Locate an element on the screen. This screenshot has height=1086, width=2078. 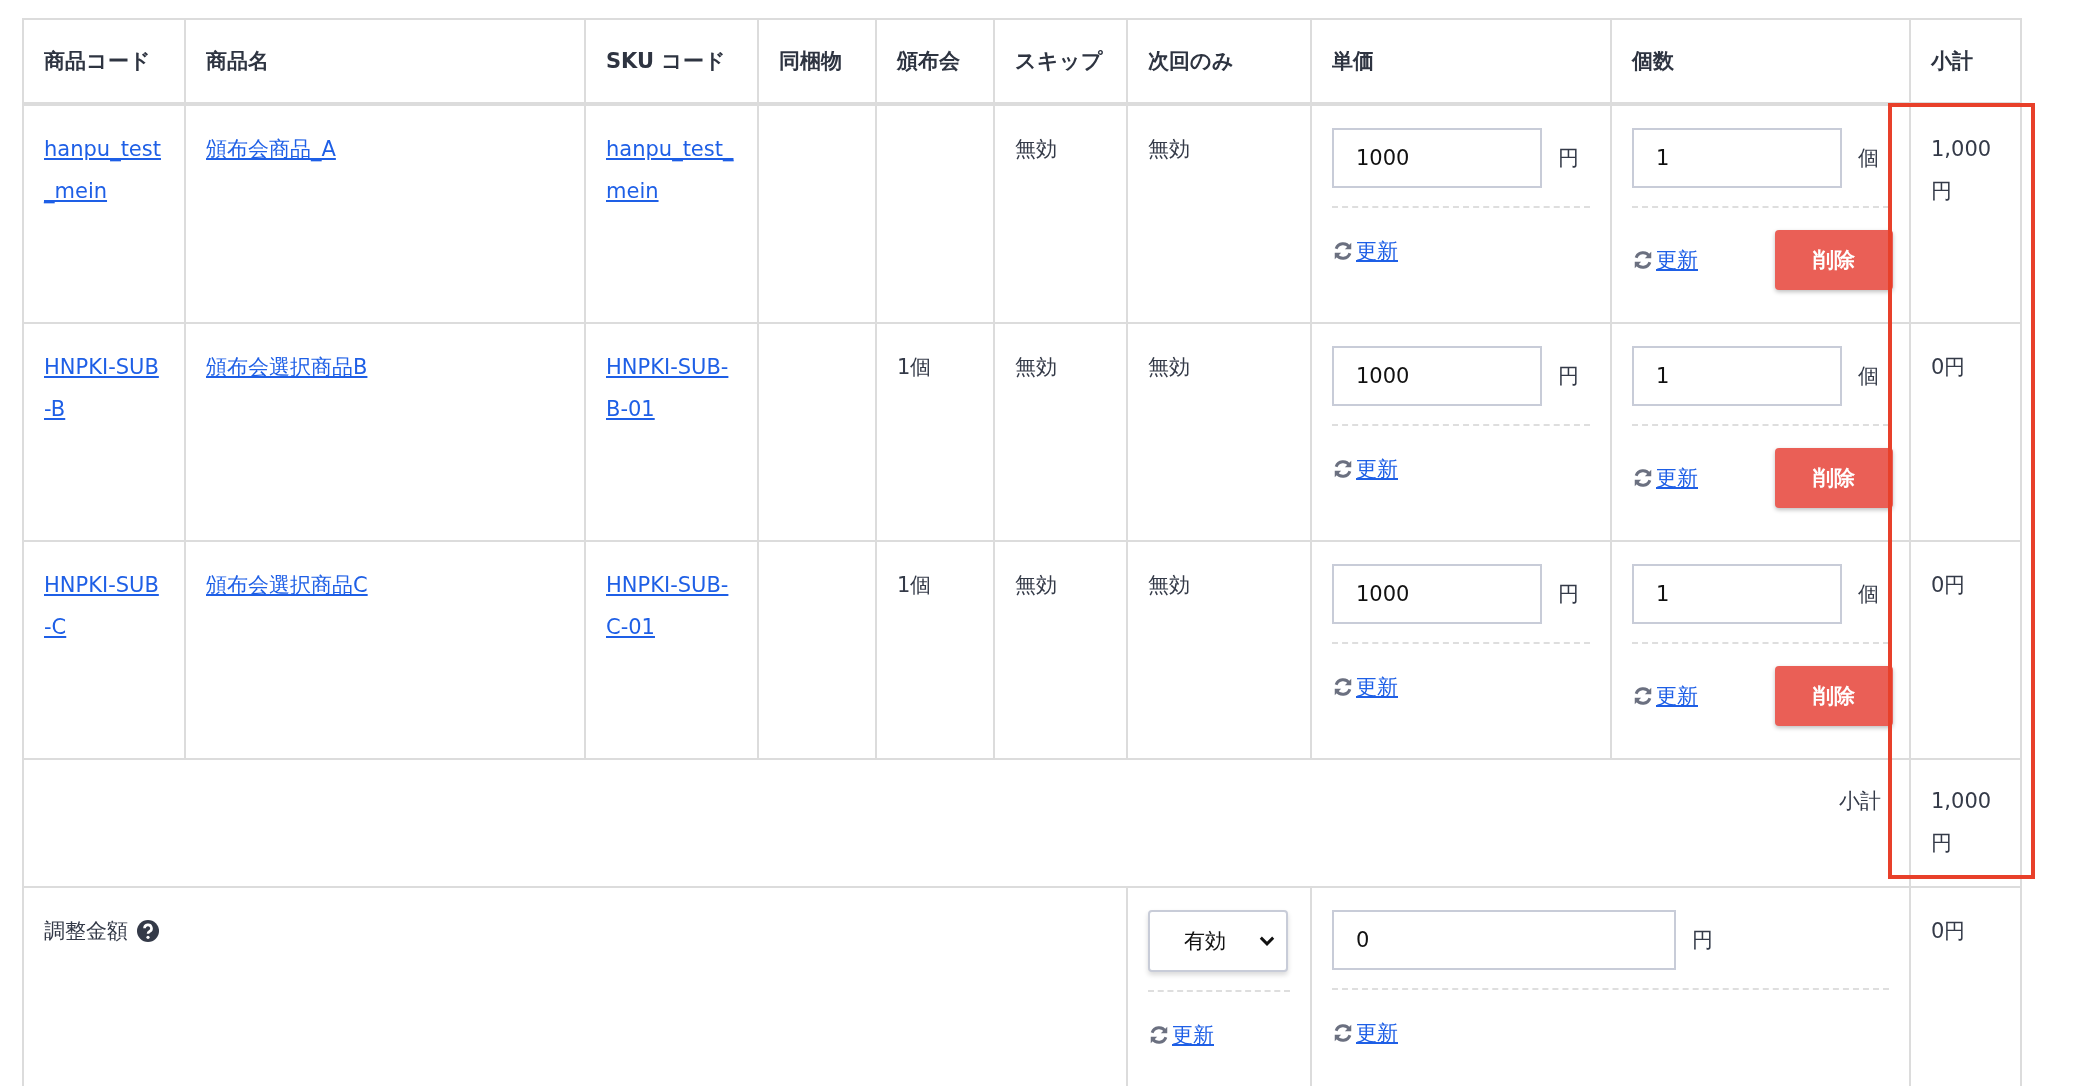
subtotal-label: 小計 is located at coordinates (1860, 801).